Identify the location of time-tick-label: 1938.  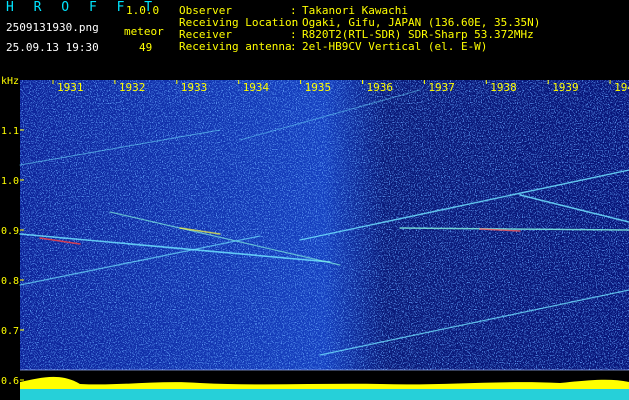
(503, 87).